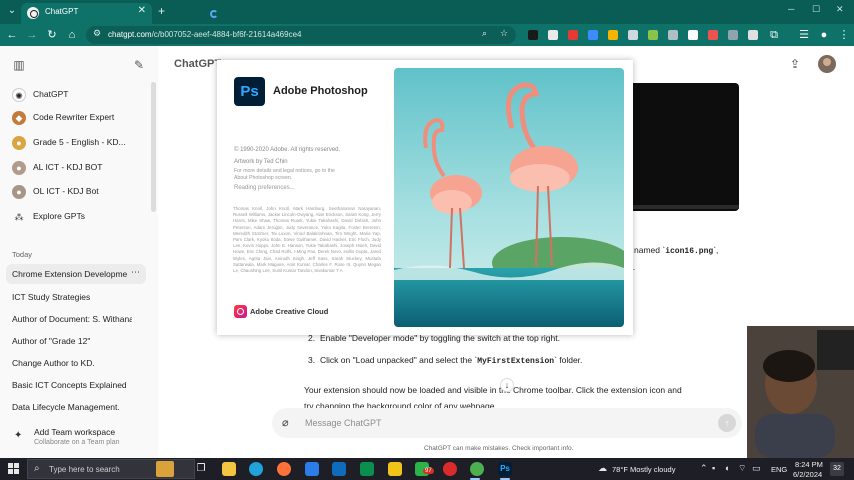 This screenshot has width=854, height=480. Describe the element at coordinates (753, 35) in the screenshot. I see `extension-doc-icon` at that location.